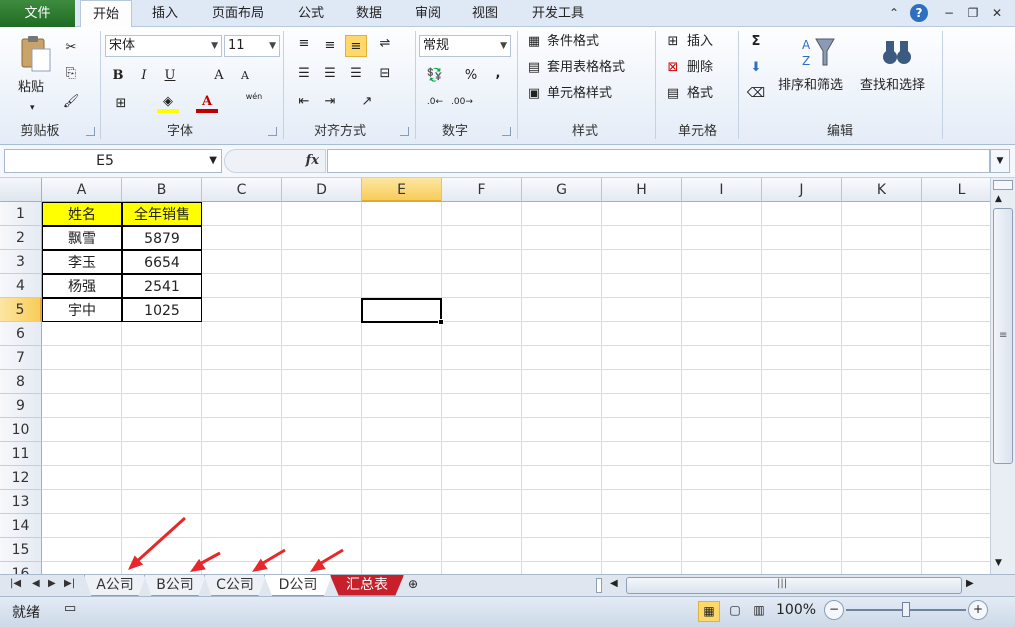  Describe the element at coordinates (242, 190) in the screenshot. I see `column-header-c: C` at that location.